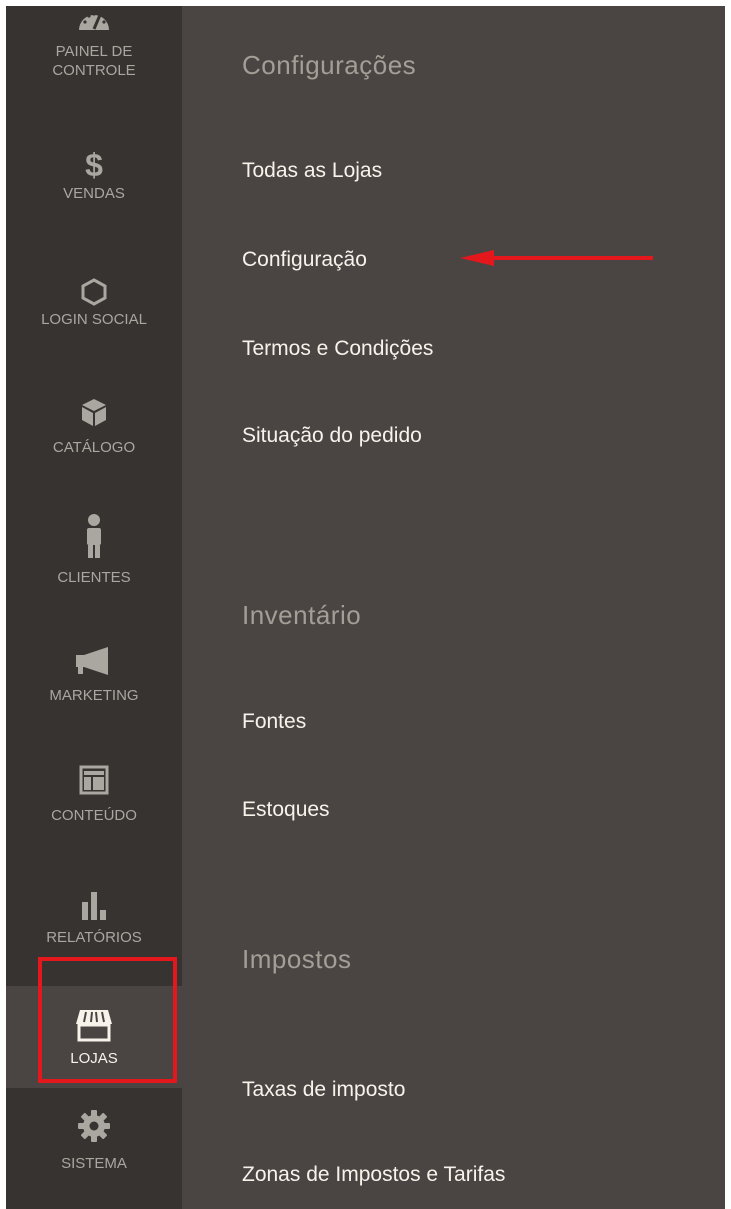 The image size is (731, 1209). What do you see at coordinates (323, 1090) in the screenshot?
I see `menu-link-taxas-de-imposto: Taxas de imposto` at bounding box center [323, 1090].